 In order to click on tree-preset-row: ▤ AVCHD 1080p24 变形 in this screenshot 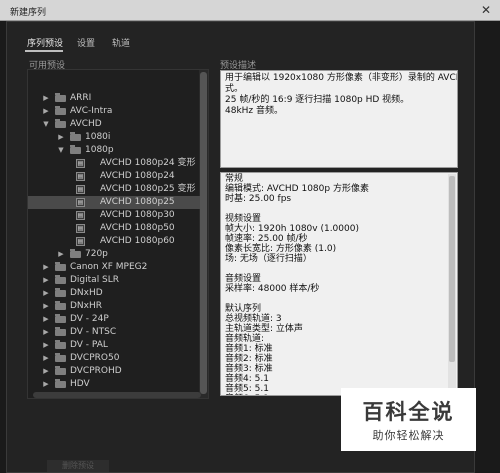, I will do `click(114, 163)`.